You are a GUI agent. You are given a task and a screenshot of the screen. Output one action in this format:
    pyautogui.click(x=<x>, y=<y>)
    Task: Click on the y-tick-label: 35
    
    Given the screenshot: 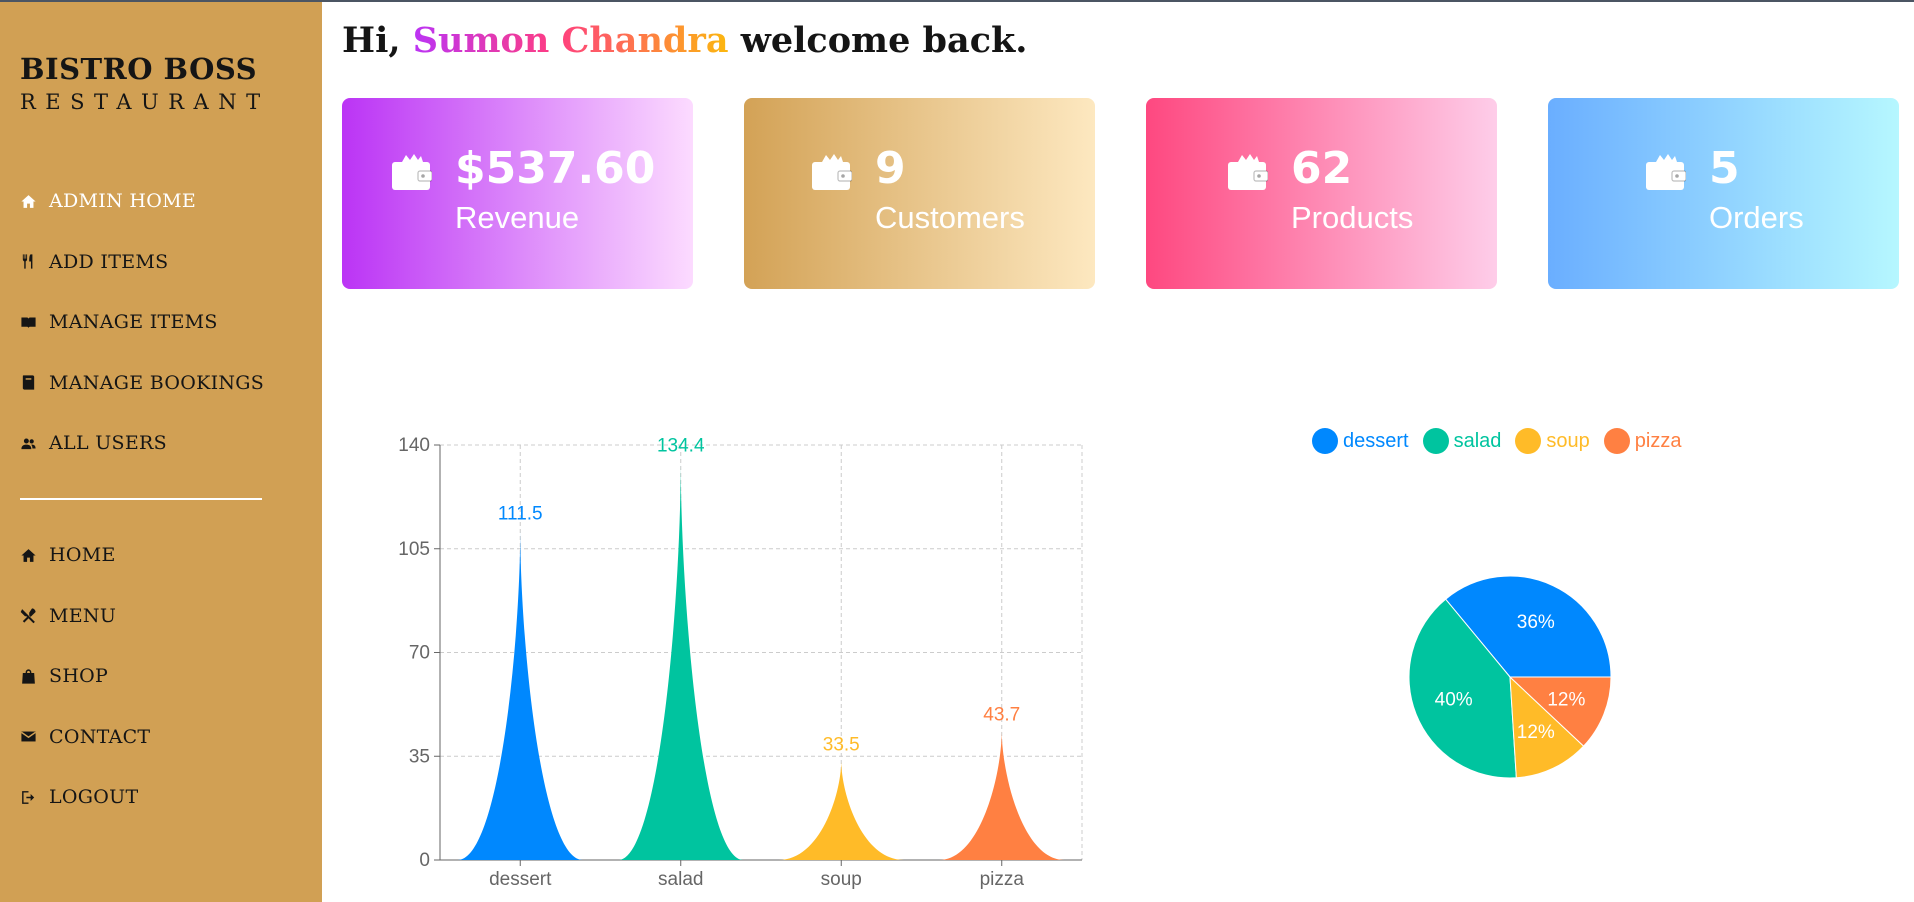 What is the action you would take?
    pyautogui.click(x=419, y=756)
    